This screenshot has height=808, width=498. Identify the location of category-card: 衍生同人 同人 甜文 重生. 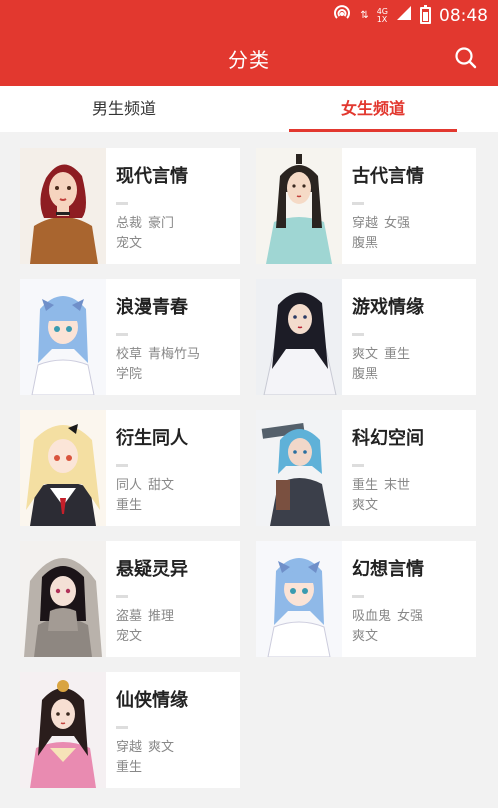
(130, 468).